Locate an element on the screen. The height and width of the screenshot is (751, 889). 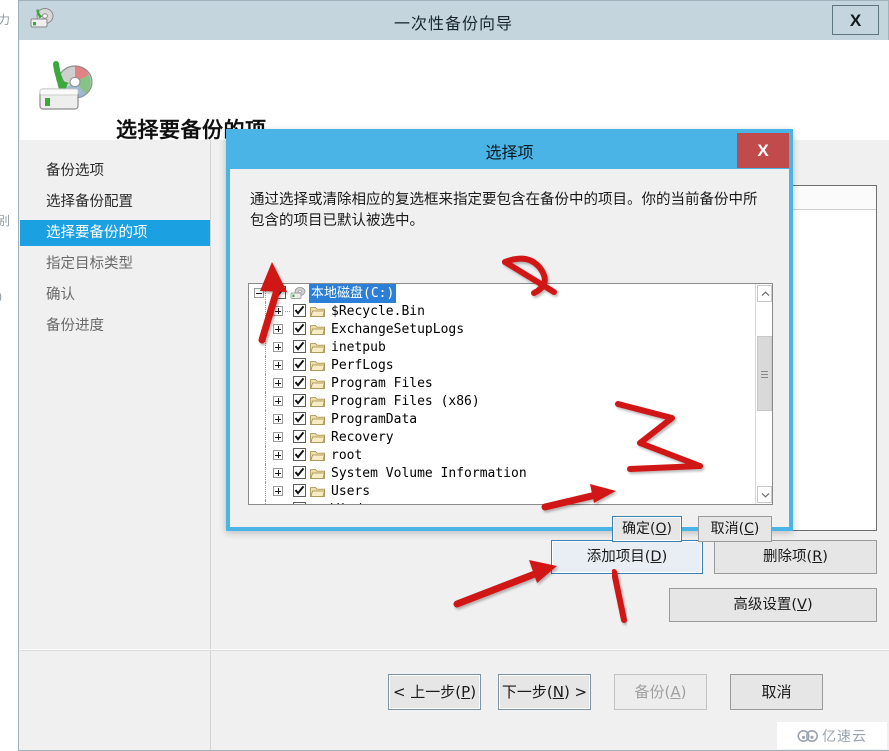
sidebar-item-confirmation: 确认 is located at coordinates (115, 295).